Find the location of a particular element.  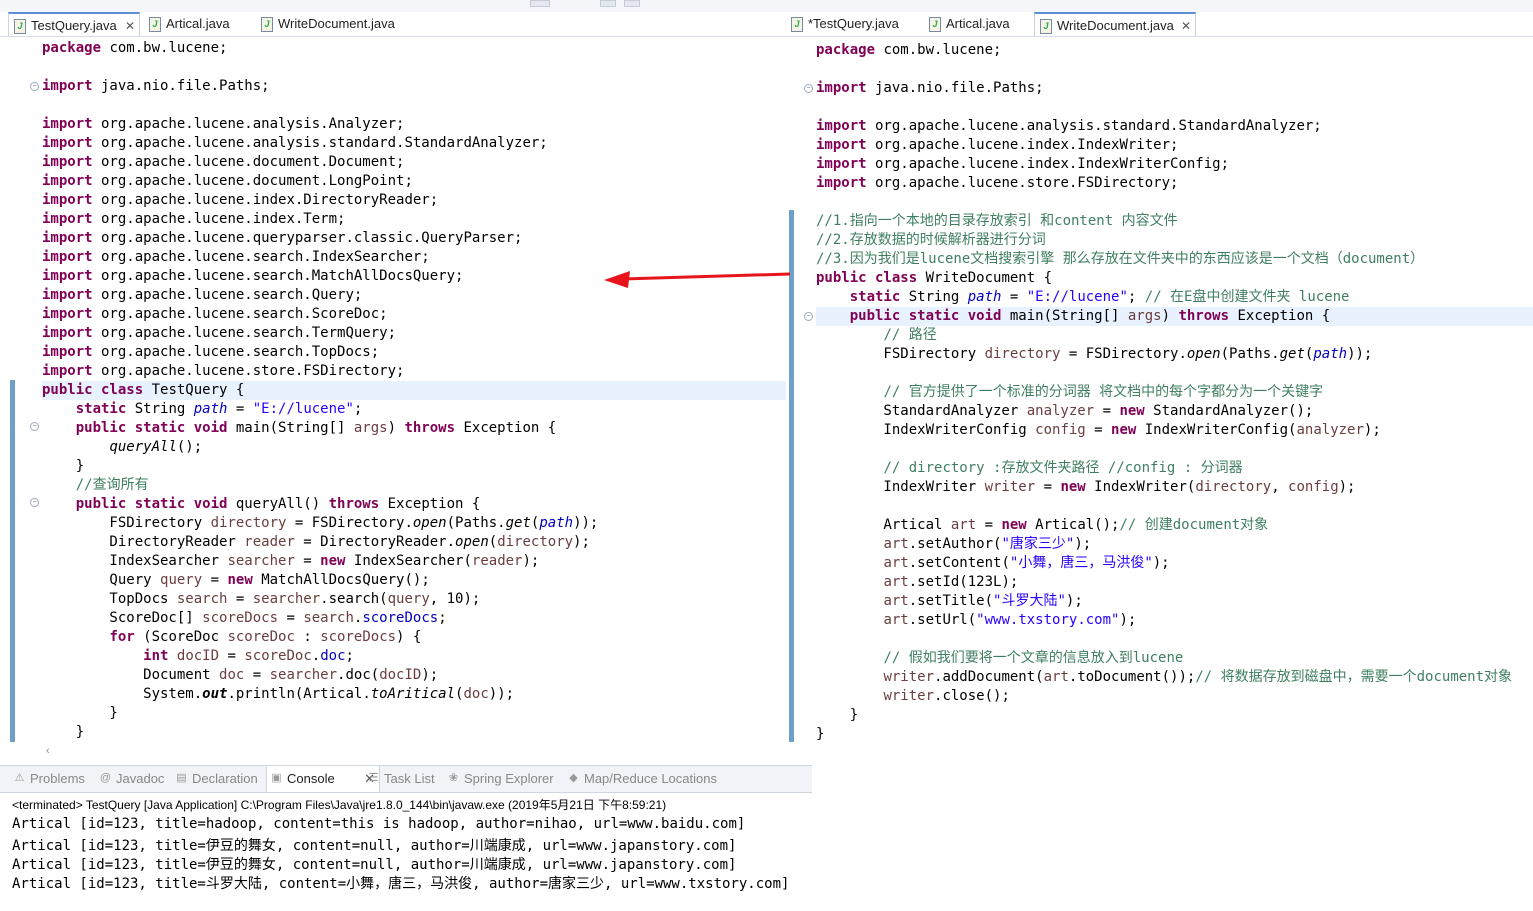

code-token: ); is located at coordinates (1128, 620).